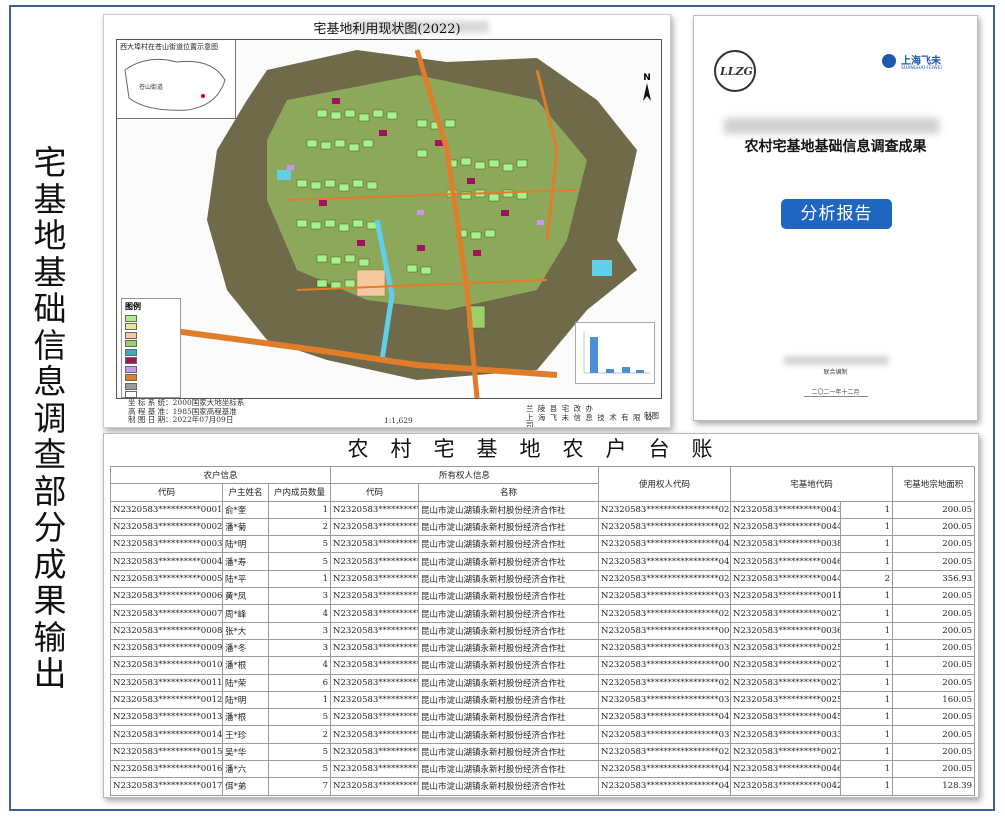  What do you see at coordinates (786, 665) in the screenshot?
I see `table-cell: N2320583**********00275` at bounding box center [786, 665].